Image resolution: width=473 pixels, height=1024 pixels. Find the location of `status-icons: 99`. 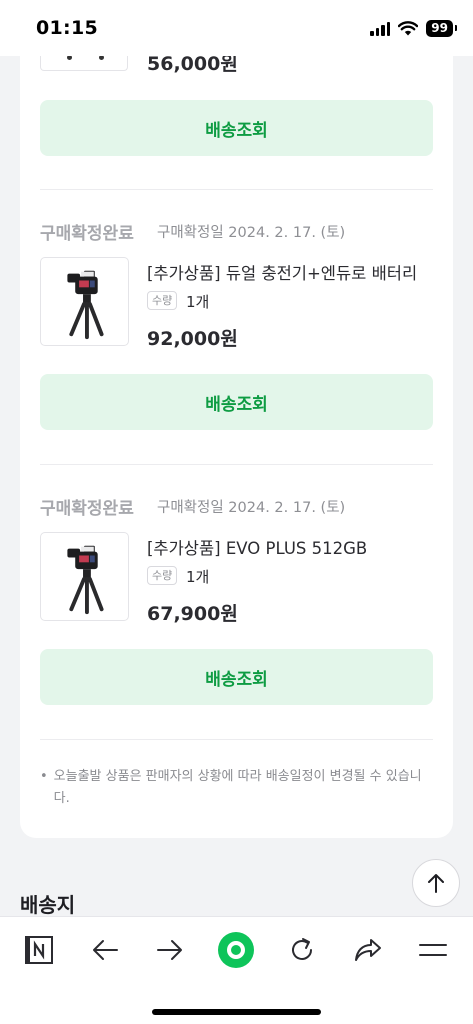

status-icons: 99 is located at coordinates (413, 28).